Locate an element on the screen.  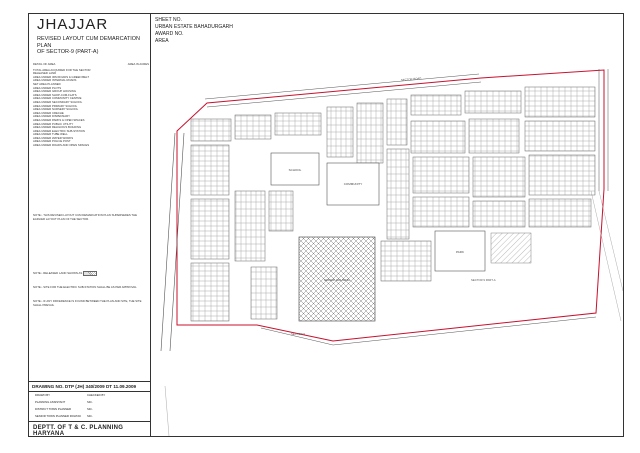
stats-label: AREA UNDER ROADS AND OPEN SPACES is located at coordinates (61, 145).